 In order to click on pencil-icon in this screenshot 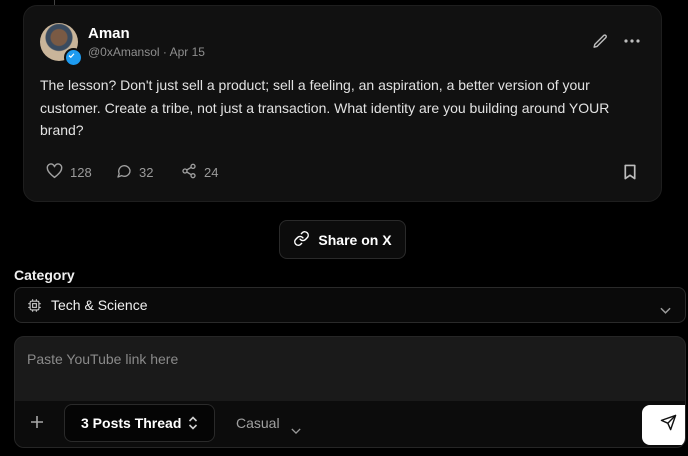, I will do `click(600, 41)`.